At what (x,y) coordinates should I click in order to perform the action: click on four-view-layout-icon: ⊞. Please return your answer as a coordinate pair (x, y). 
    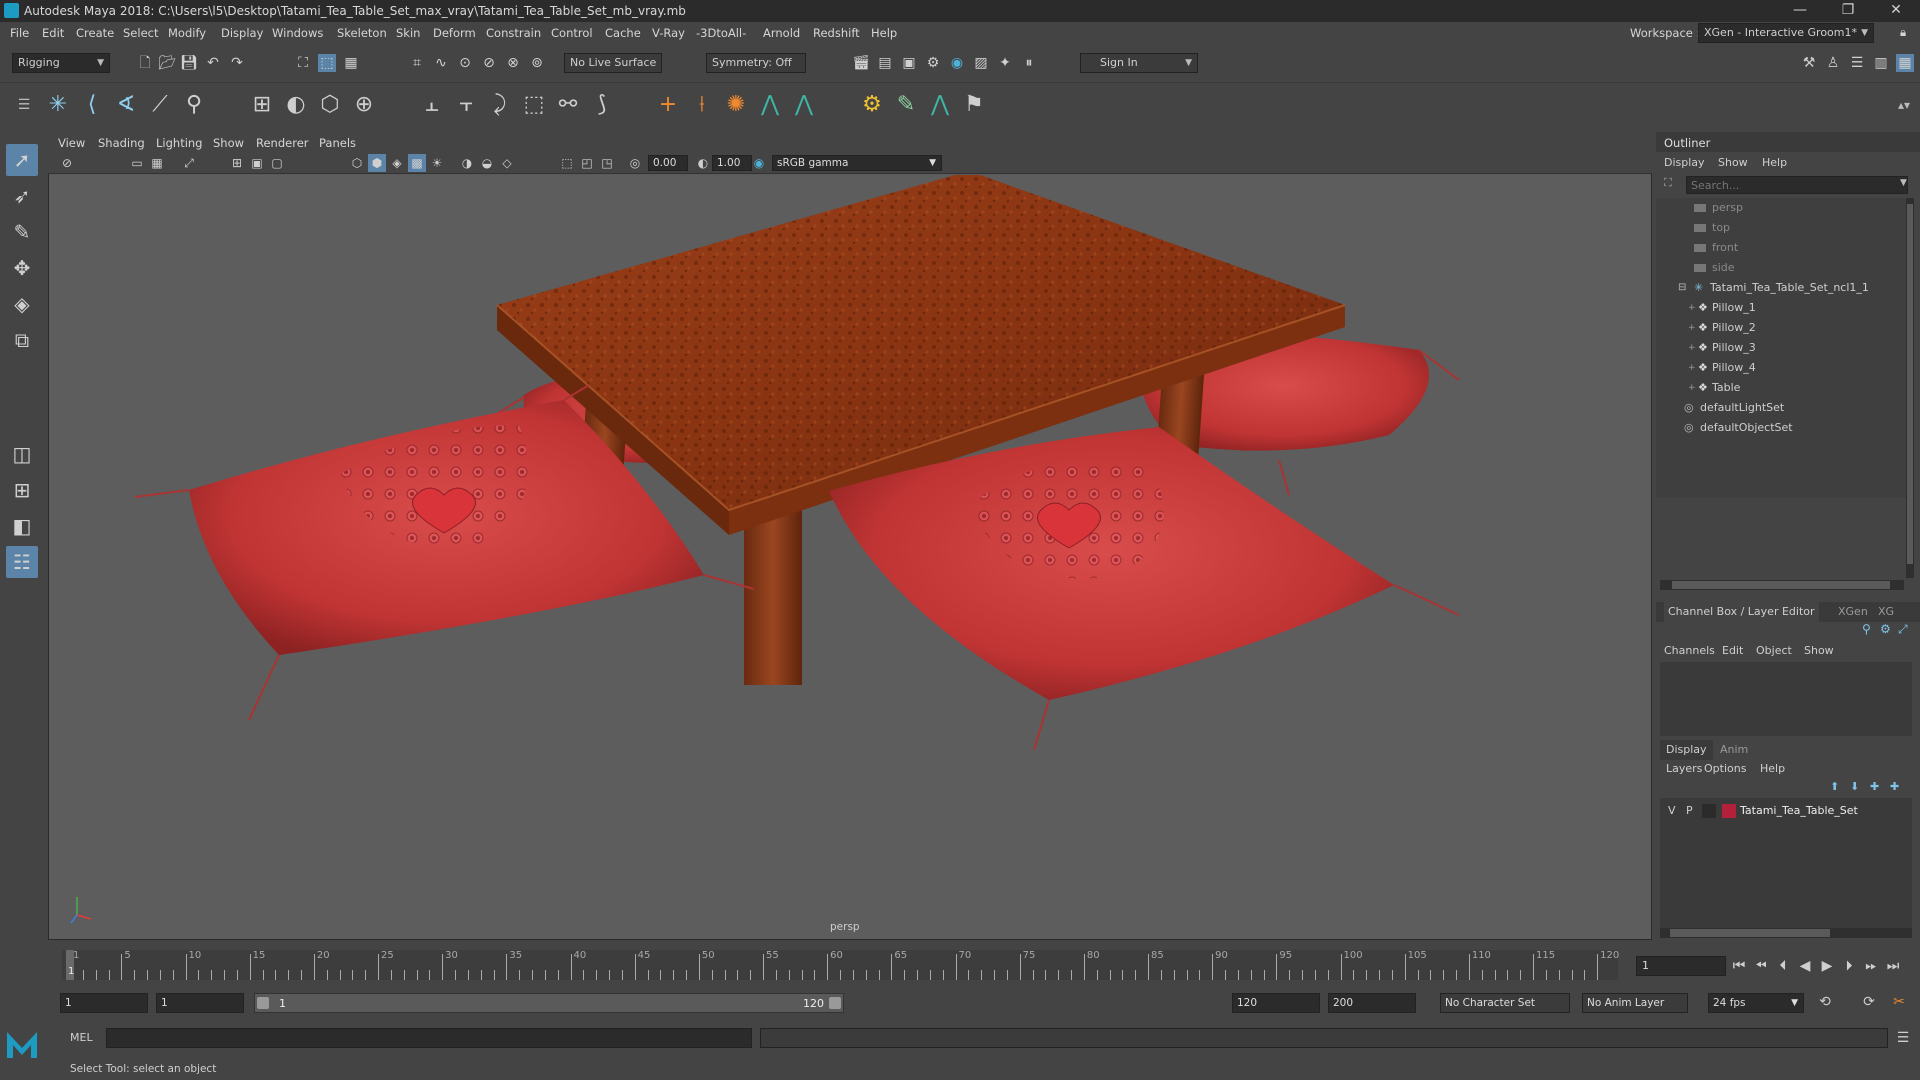
    Looking at the image, I should click on (22, 490).